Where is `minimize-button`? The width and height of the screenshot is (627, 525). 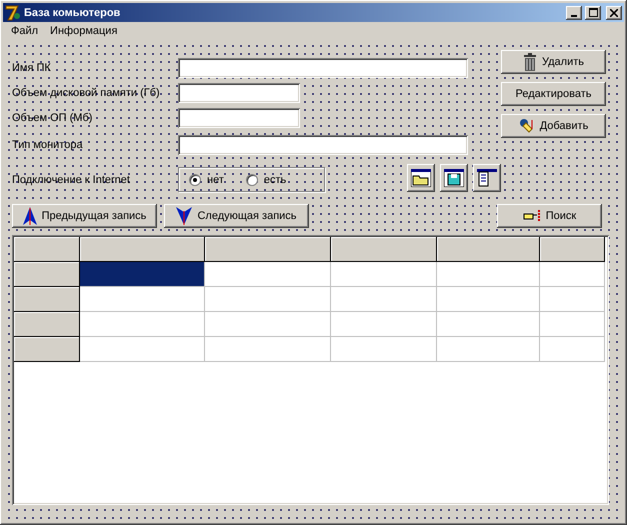 minimize-button is located at coordinates (574, 13).